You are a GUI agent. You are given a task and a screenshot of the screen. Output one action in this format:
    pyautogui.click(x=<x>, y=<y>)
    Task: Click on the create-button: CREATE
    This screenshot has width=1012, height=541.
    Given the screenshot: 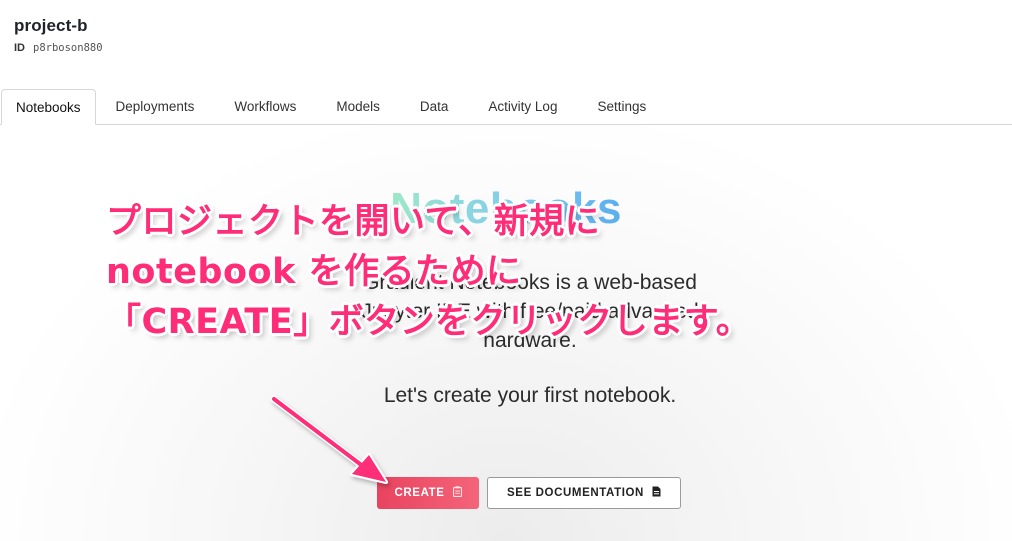 What is the action you would take?
    pyautogui.click(x=428, y=493)
    